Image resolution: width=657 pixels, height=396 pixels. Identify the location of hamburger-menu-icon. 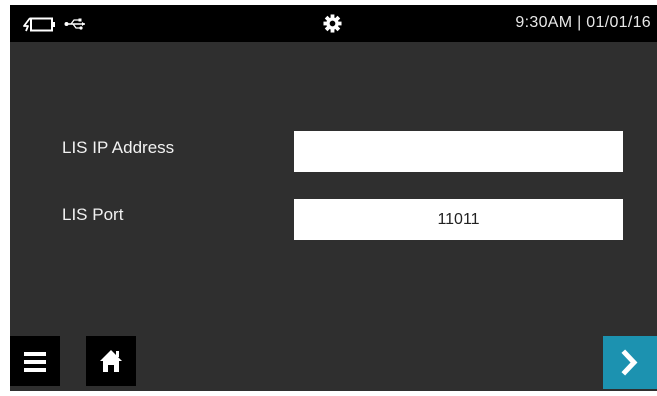
(35, 362).